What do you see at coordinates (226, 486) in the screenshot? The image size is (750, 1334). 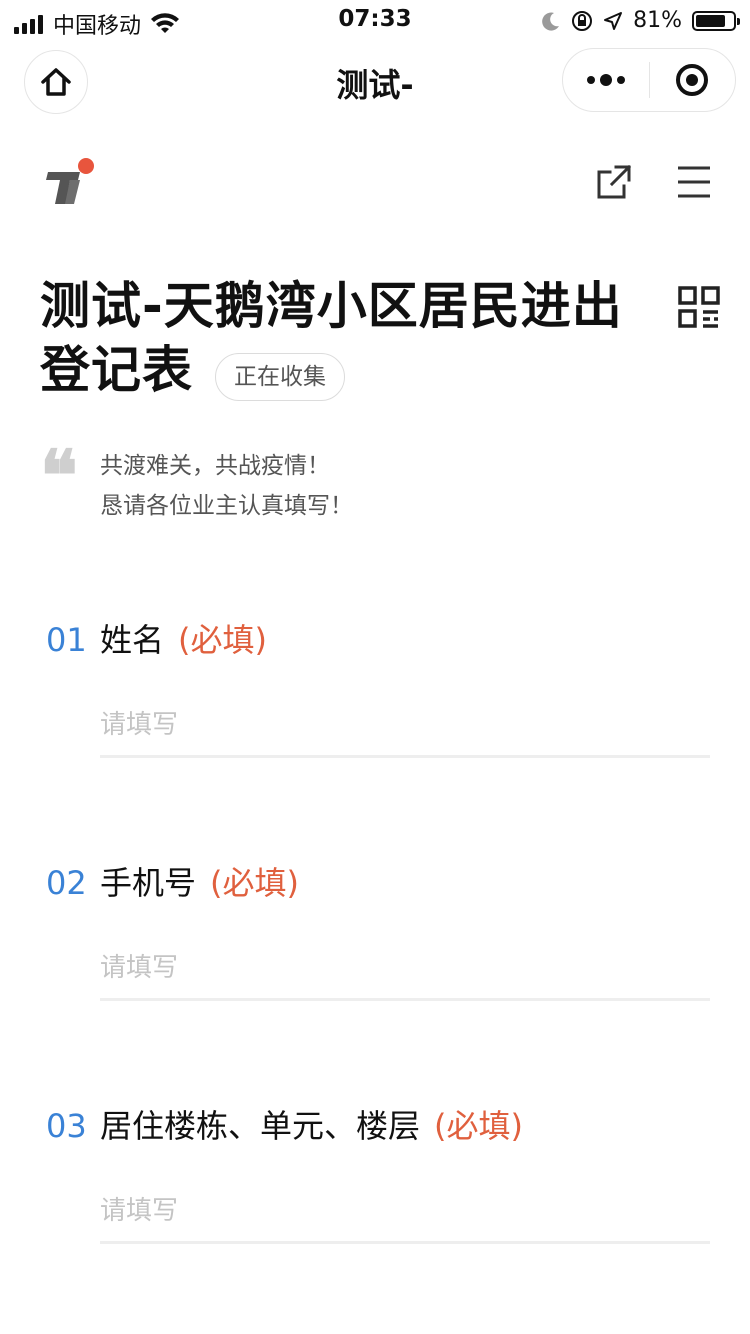 I see `quote-text: 共渡难关，共战疫情！ 恳请各位业主认真填写！` at bounding box center [226, 486].